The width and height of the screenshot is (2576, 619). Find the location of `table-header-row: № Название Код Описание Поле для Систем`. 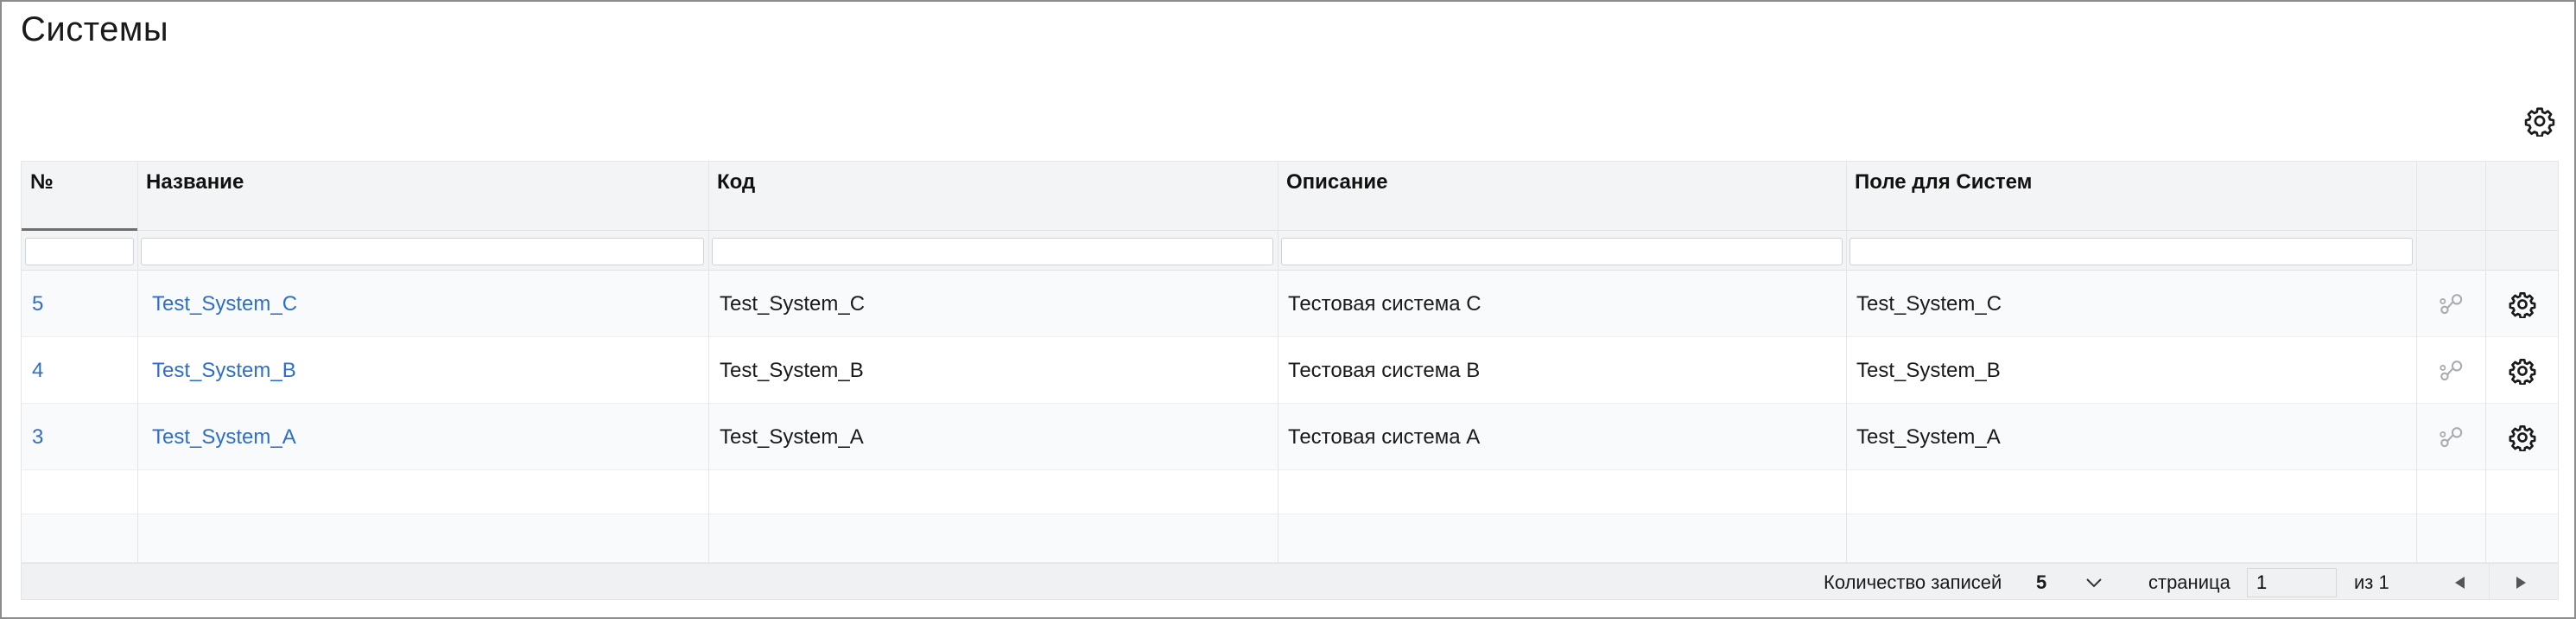

table-header-row: № Название Код Описание Поле для Систем is located at coordinates (1290, 197).